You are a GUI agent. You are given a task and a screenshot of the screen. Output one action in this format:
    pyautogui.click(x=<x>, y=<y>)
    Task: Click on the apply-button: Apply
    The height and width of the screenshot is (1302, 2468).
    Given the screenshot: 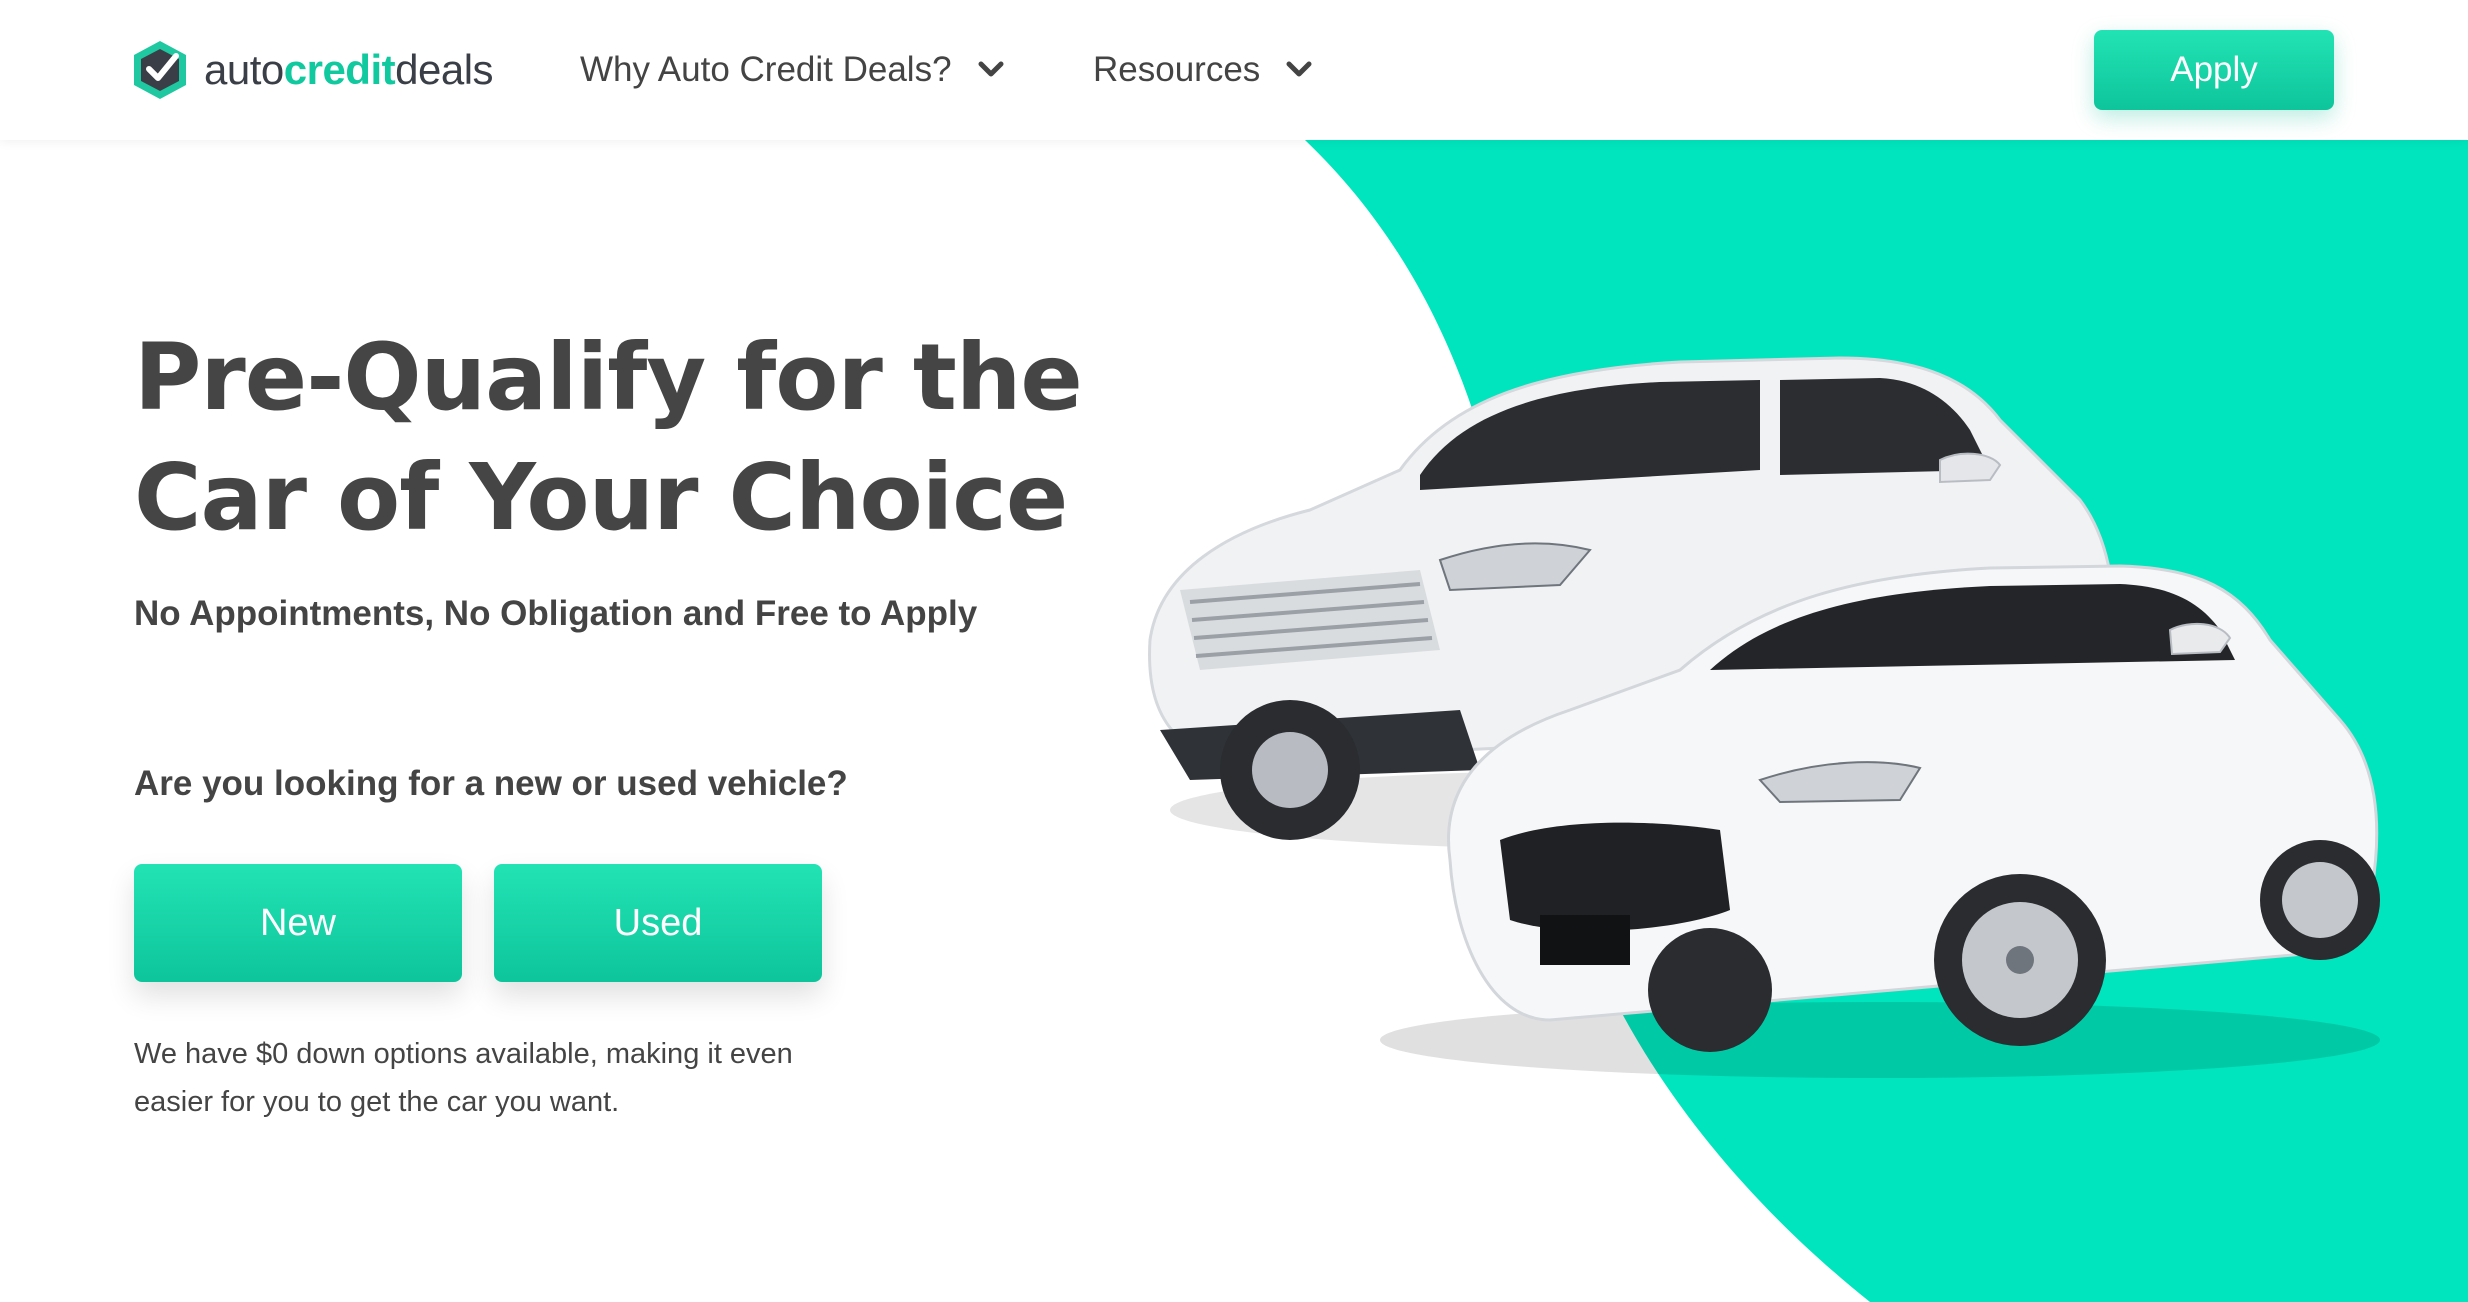 What is the action you would take?
    pyautogui.click(x=2214, y=70)
    